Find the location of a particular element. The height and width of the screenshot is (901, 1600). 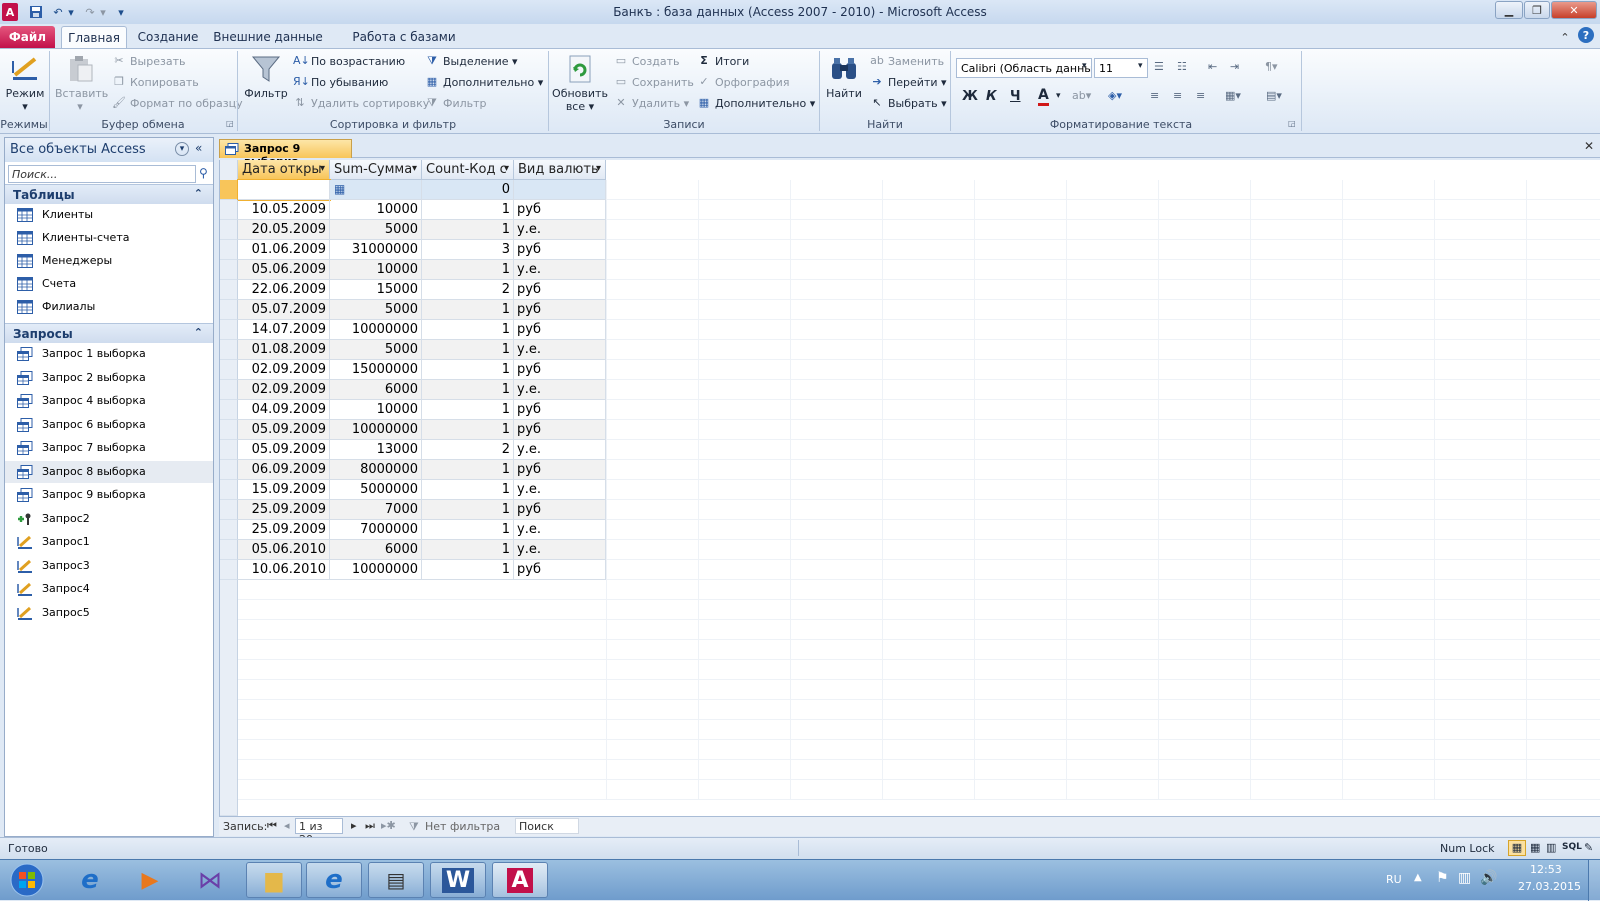

table-cell: 06.09.2009 is located at coordinates (284, 470).